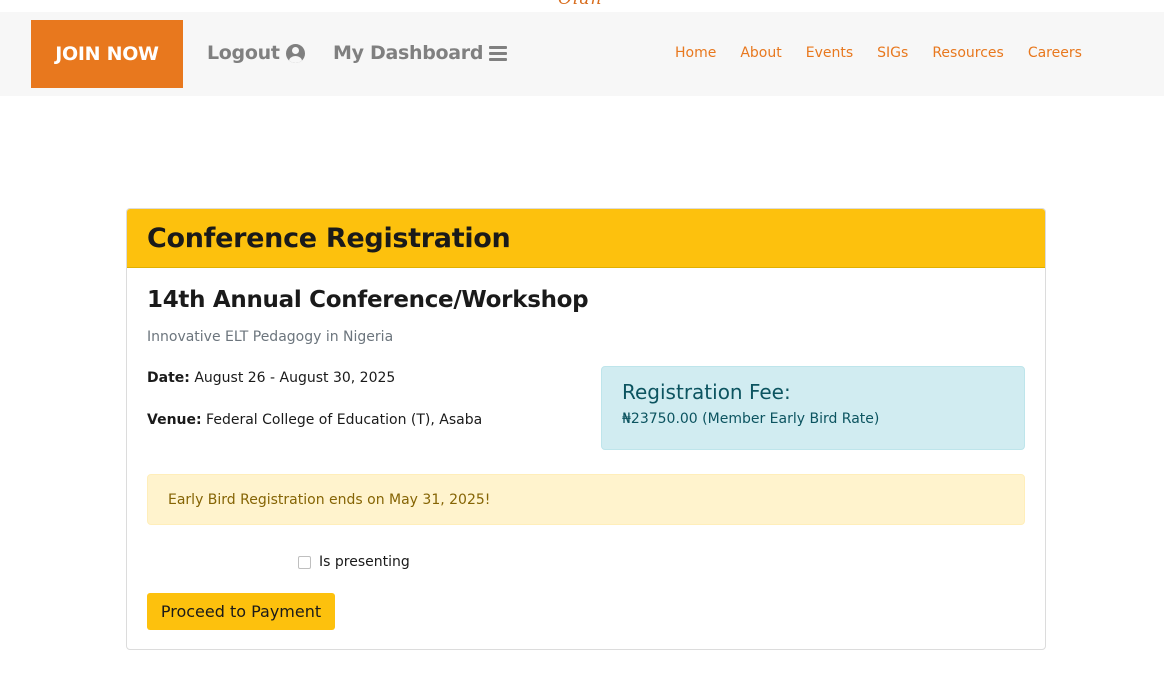  I want to click on user-circle-icon, so click(295, 53).